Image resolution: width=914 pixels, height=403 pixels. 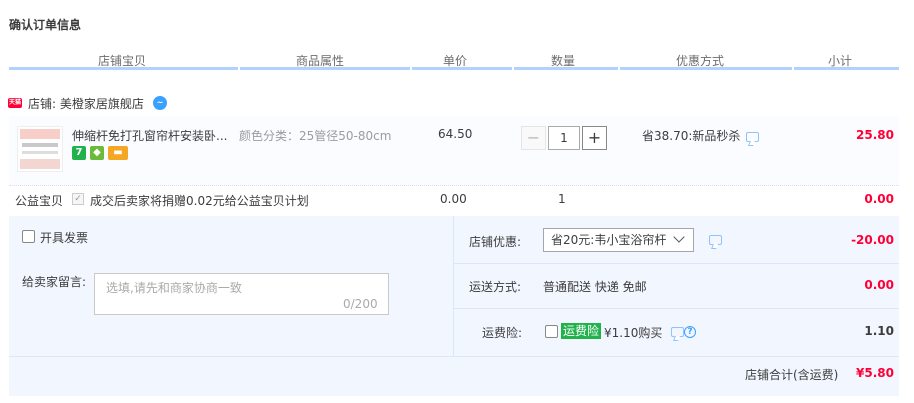 What do you see at coordinates (39, 201) in the screenshot?
I see `charity-label: 公益宝贝` at bounding box center [39, 201].